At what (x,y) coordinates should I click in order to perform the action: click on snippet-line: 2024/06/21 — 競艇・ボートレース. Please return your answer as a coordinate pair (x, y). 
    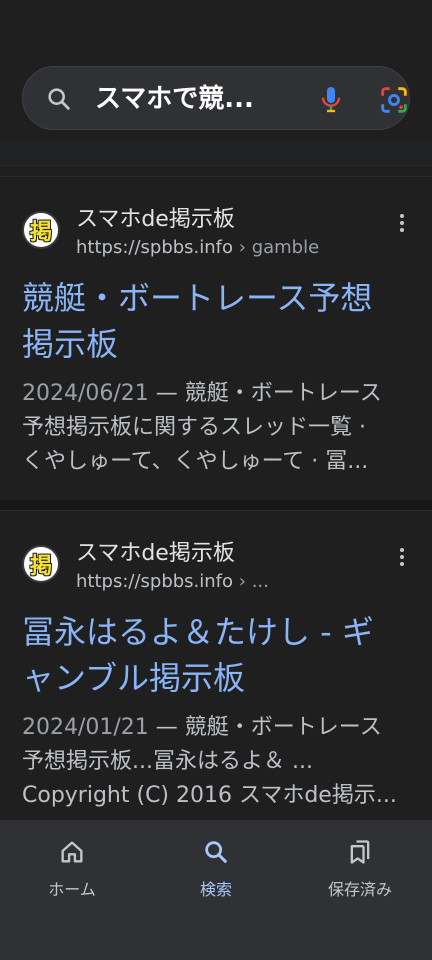
    Looking at the image, I should click on (218, 394).